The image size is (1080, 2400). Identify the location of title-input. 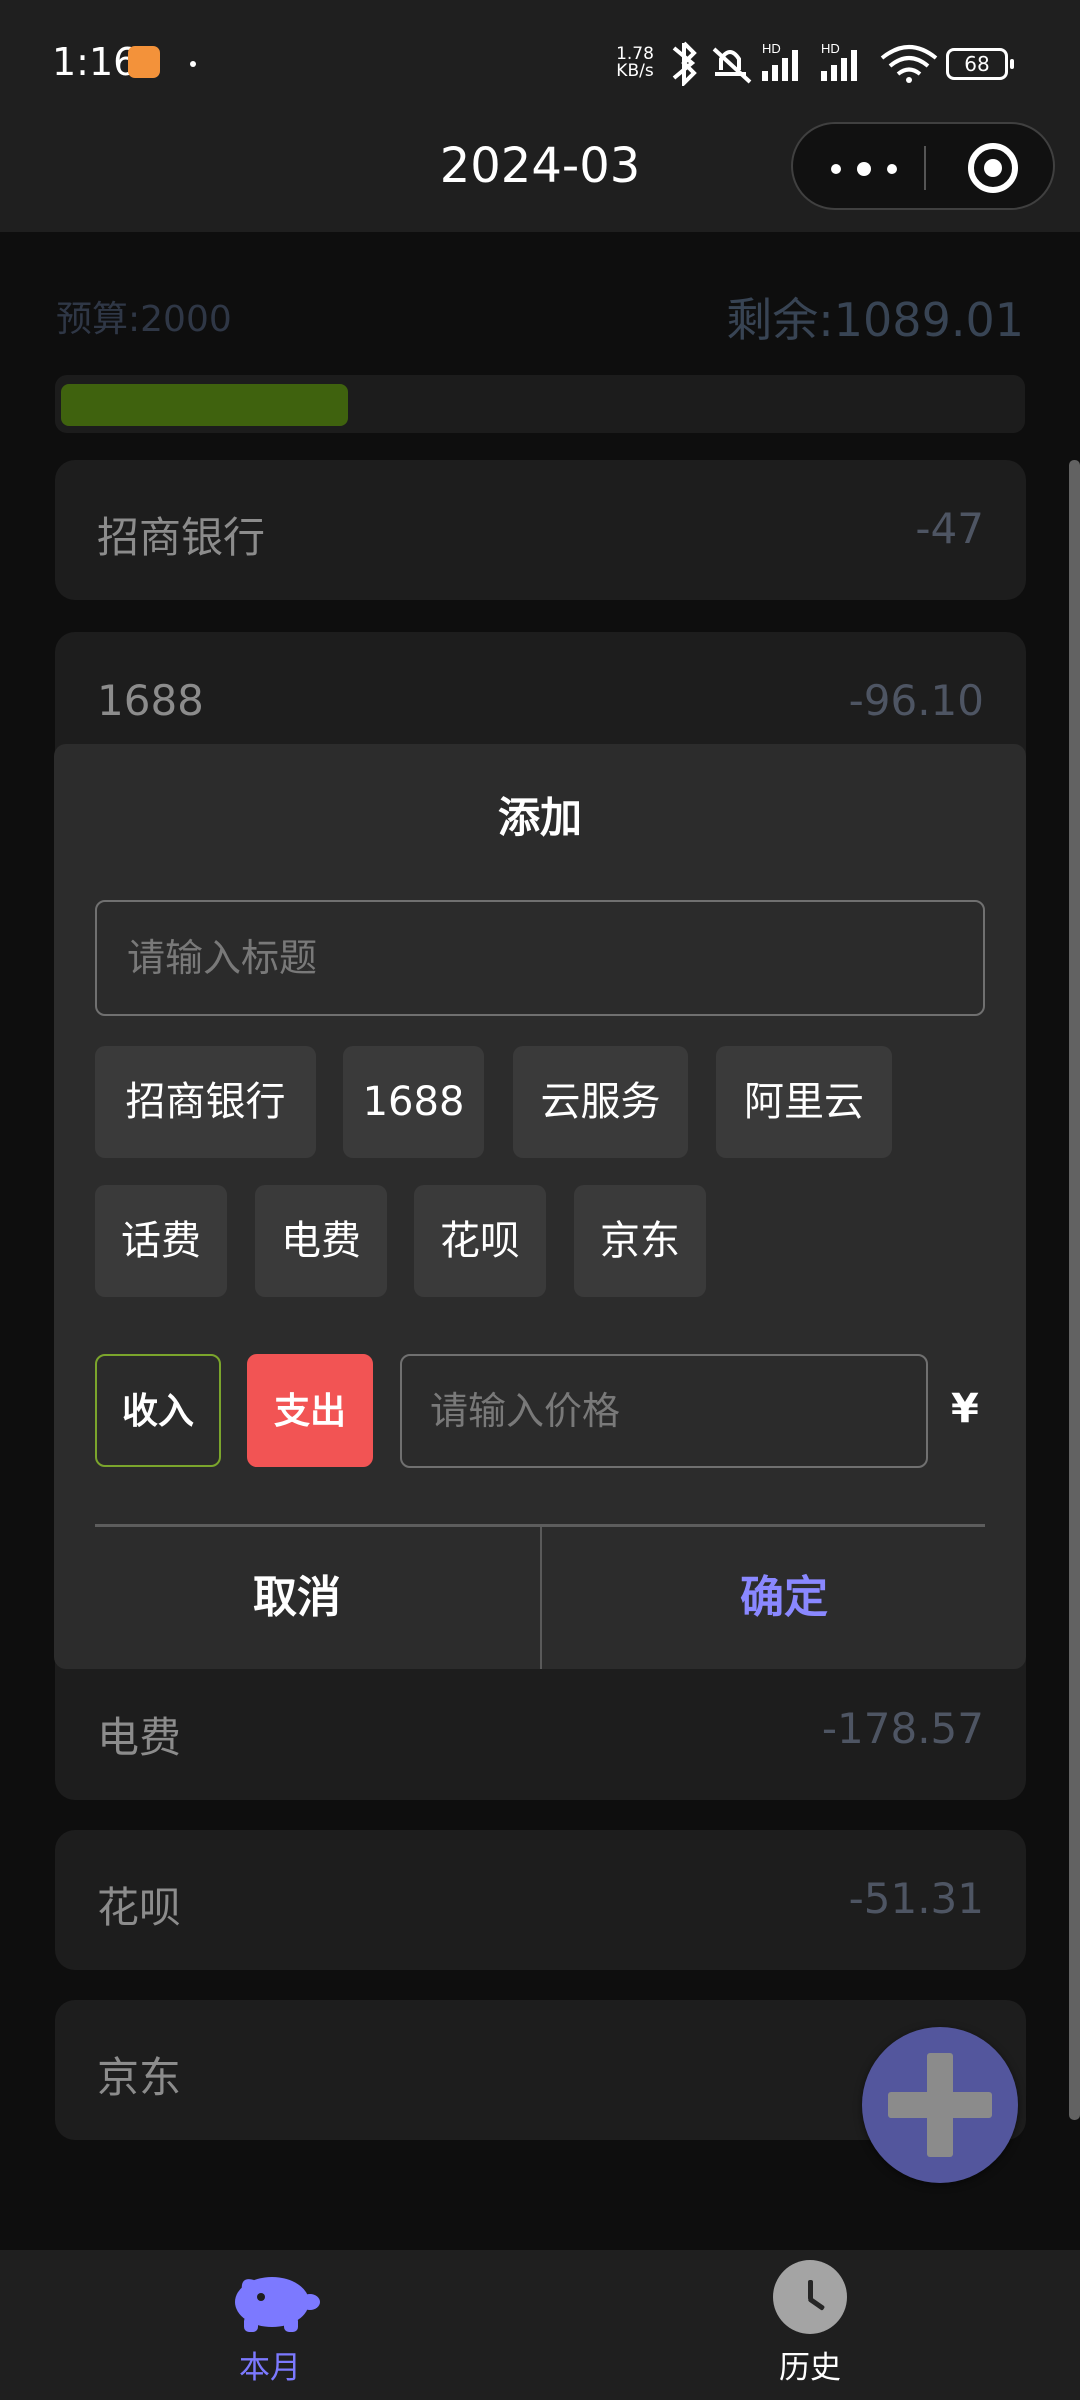
(540, 958).